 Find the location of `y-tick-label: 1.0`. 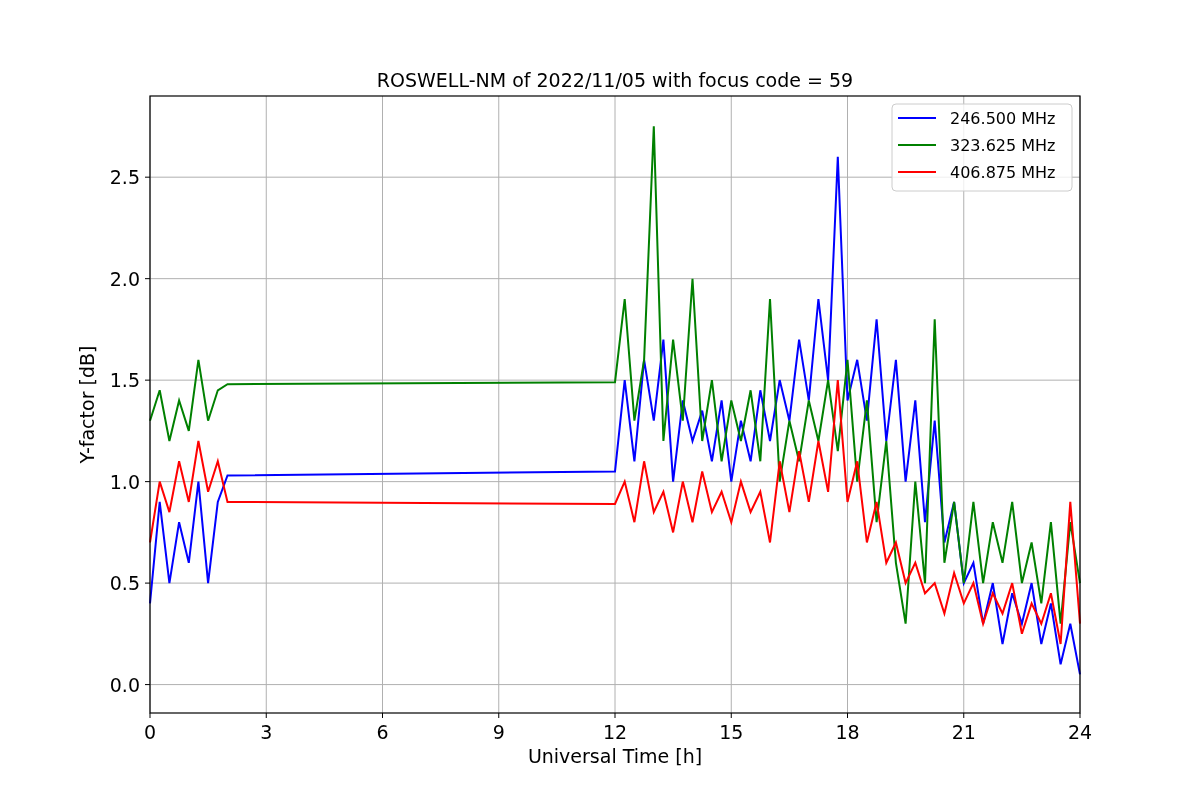

y-tick-label: 1.0 is located at coordinates (124, 481).